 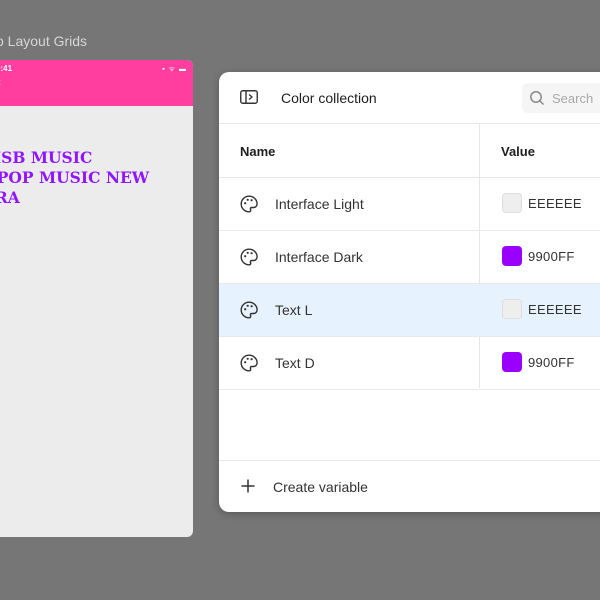 I want to click on status-time: 9:41, so click(x=6, y=68).